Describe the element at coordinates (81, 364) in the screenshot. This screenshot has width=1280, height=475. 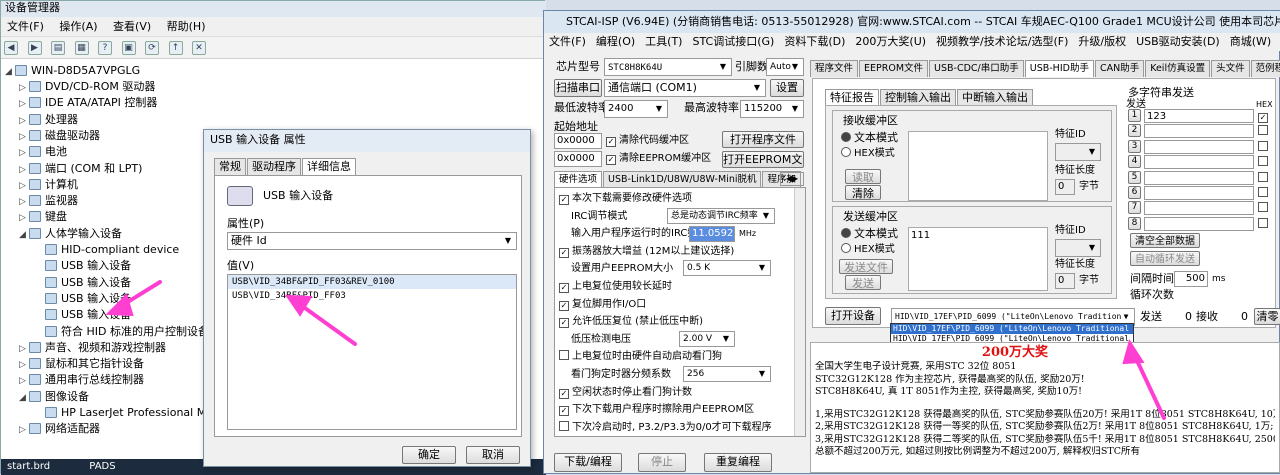
I see `tree-item: ▷ 鼠标和其它指针设备` at that location.